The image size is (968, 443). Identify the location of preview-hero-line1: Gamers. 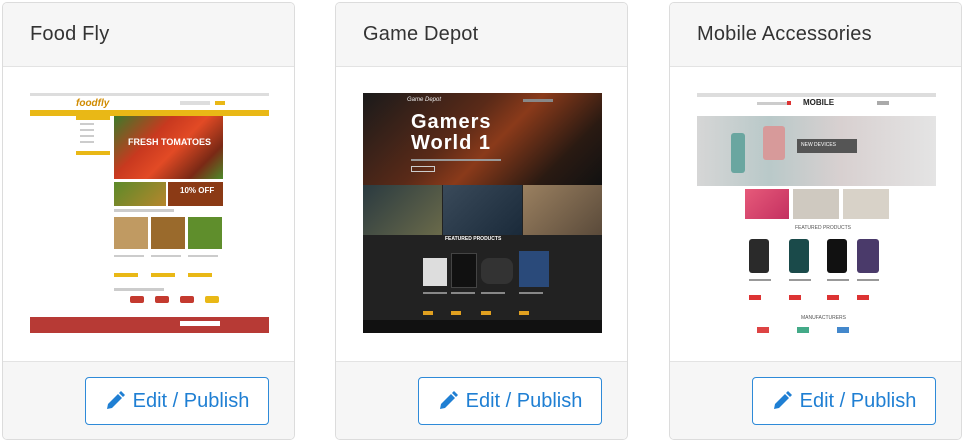
(451, 122).